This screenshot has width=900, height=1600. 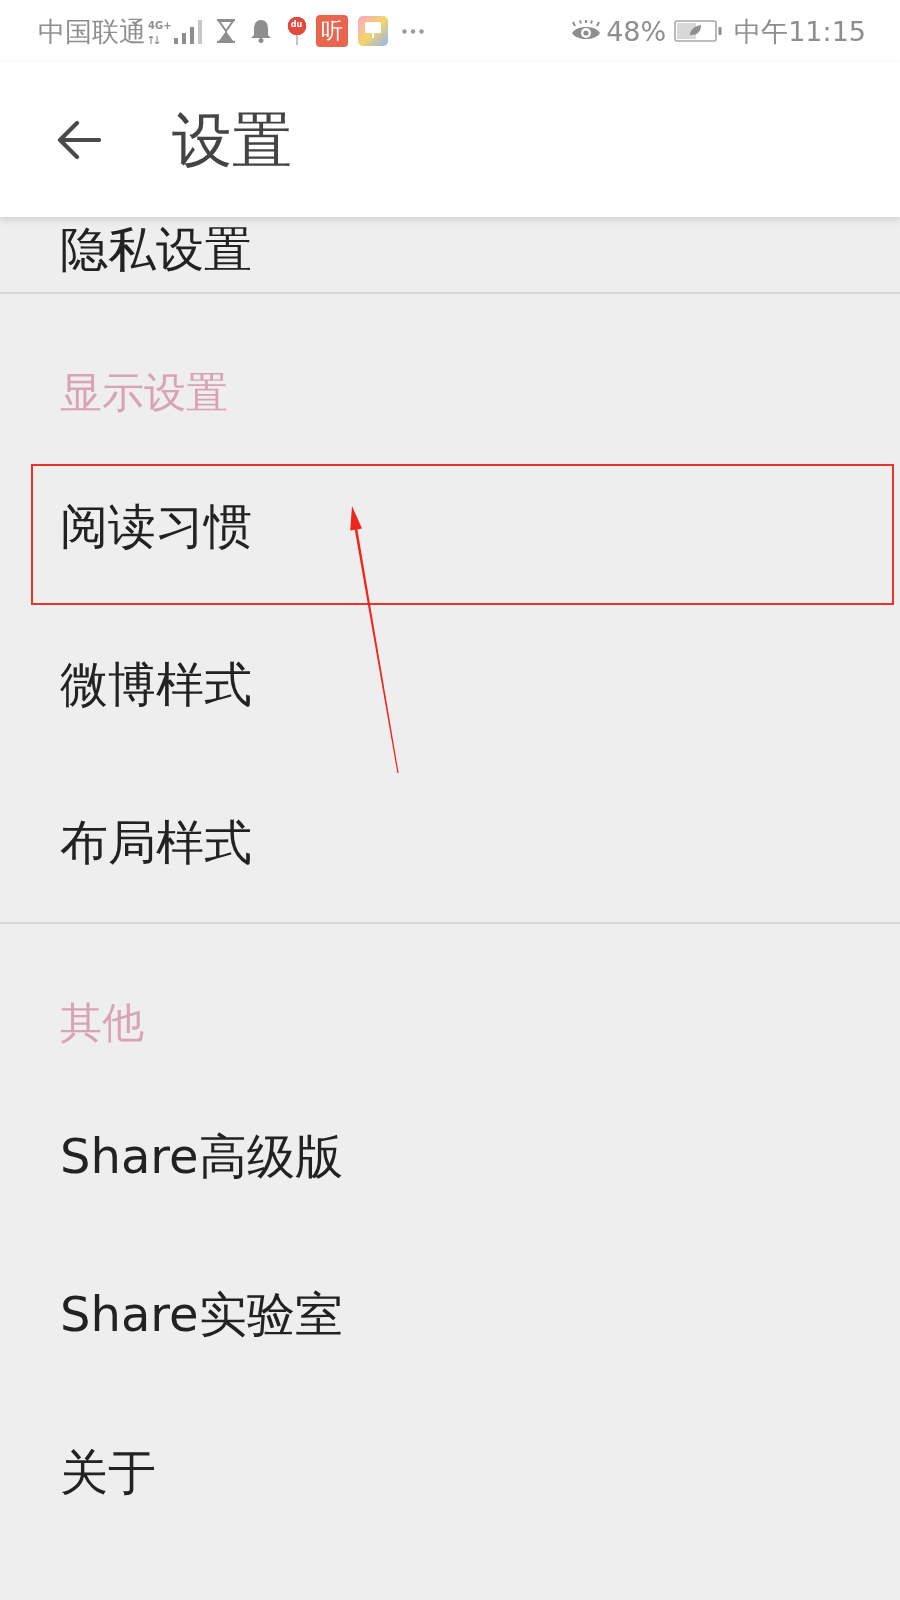 What do you see at coordinates (201, 1157) in the screenshot?
I see `settings-item: Share高级版` at bounding box center [201, 1157].